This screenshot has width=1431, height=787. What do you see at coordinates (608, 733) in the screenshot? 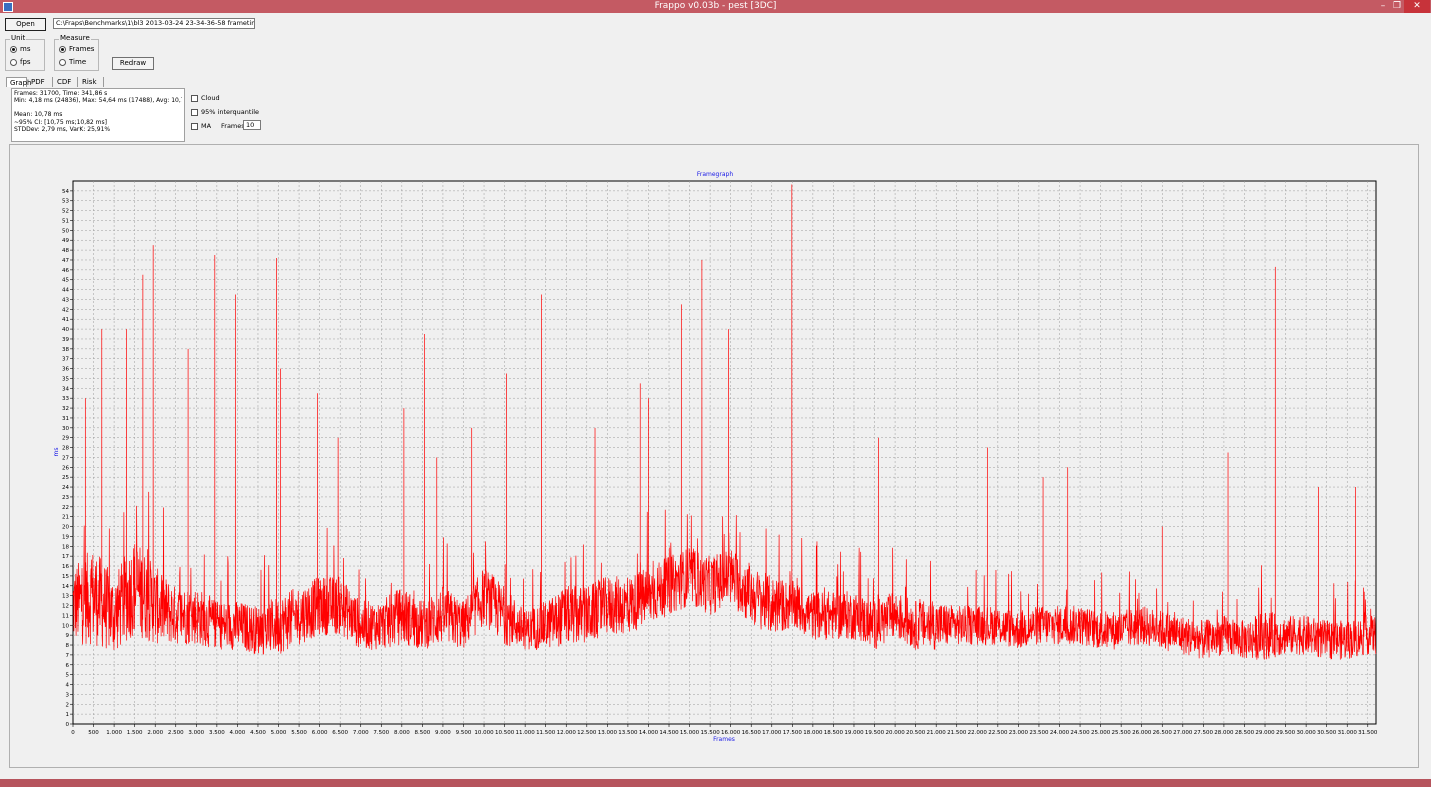
I see `x-tick-label: 13.000` at bounding box center [608, 733].